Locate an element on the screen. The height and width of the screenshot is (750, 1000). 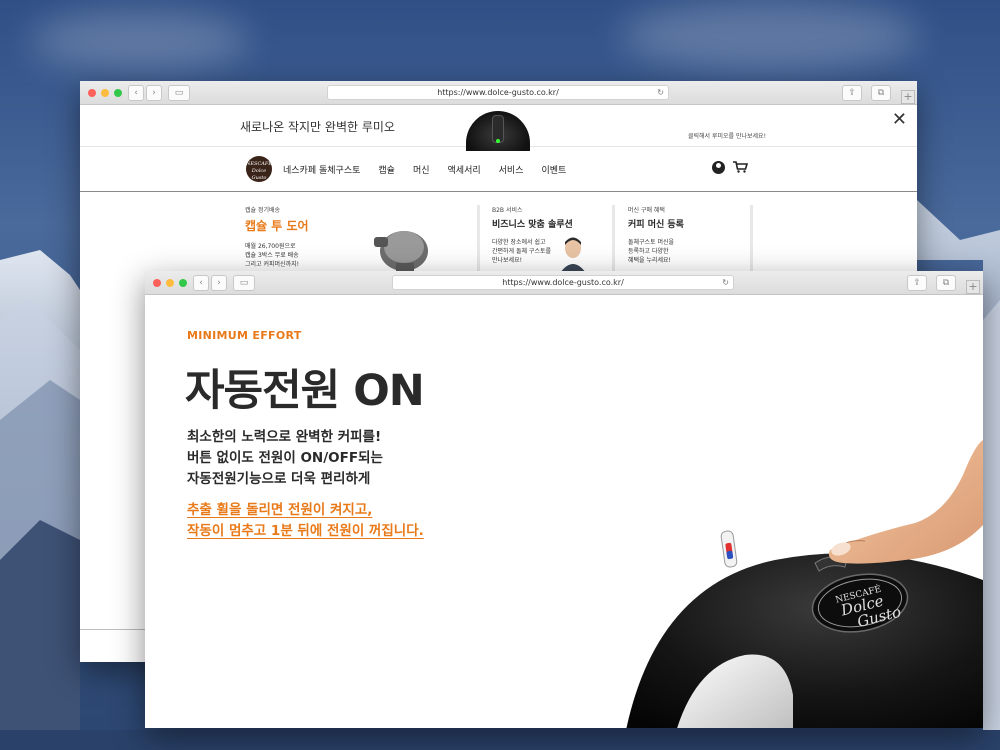
hero-body-line: 버튼 없이도 전원이 ON/OFF되는 is located at coordinates (285, 458).